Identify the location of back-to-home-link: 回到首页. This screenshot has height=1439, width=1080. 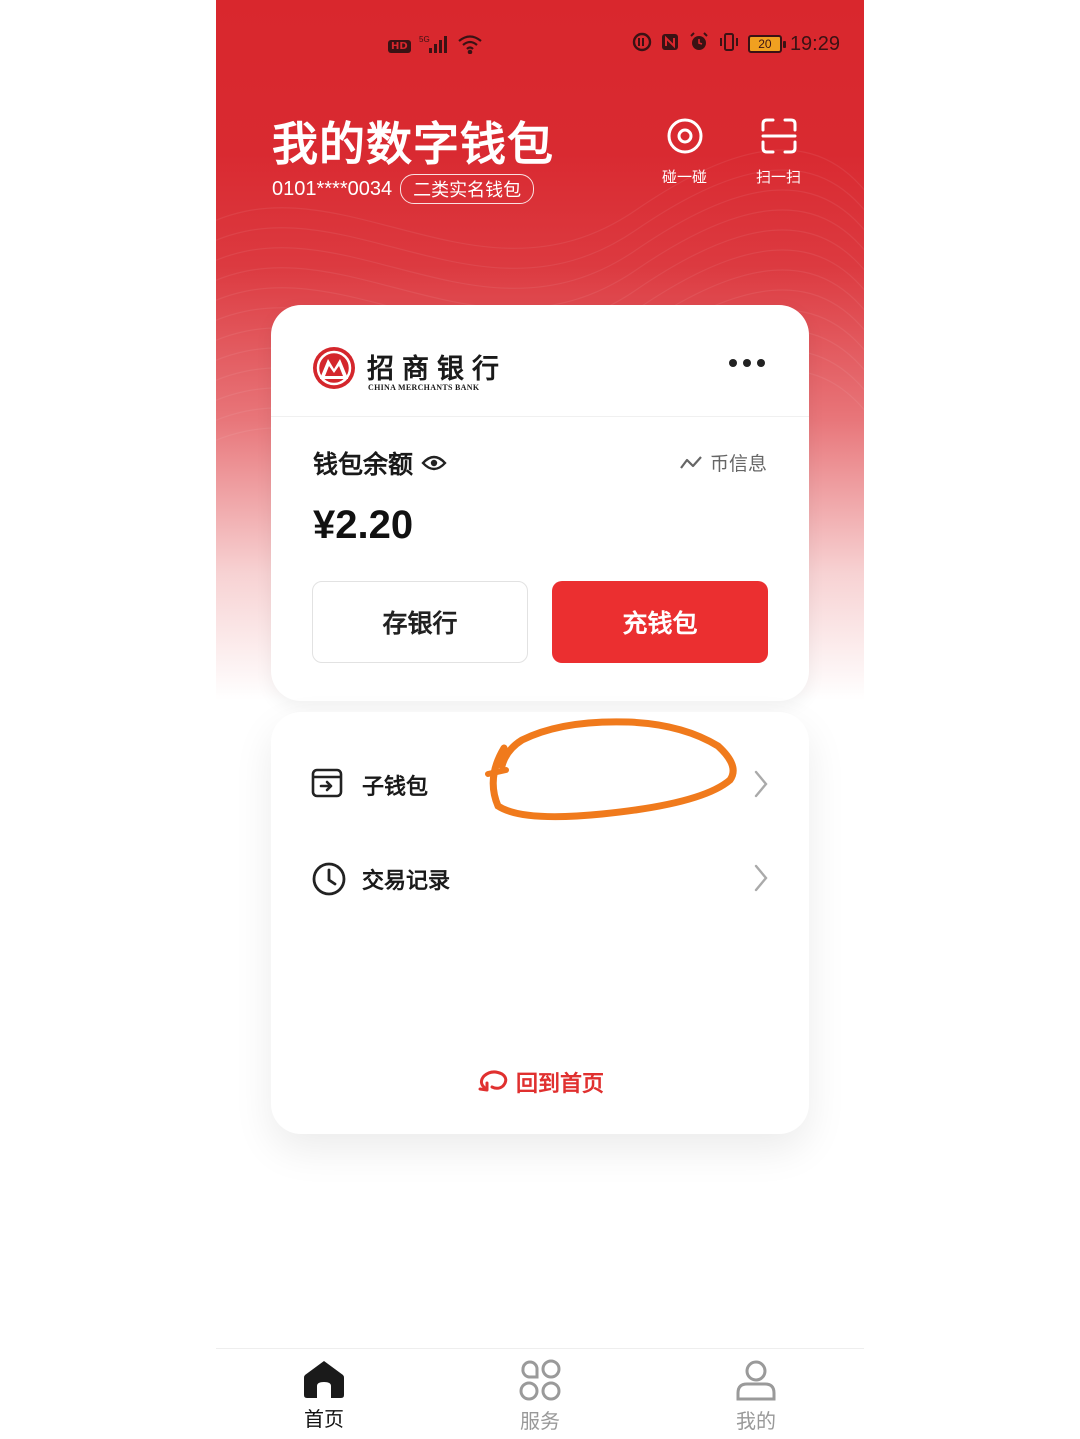
(540, 1082).